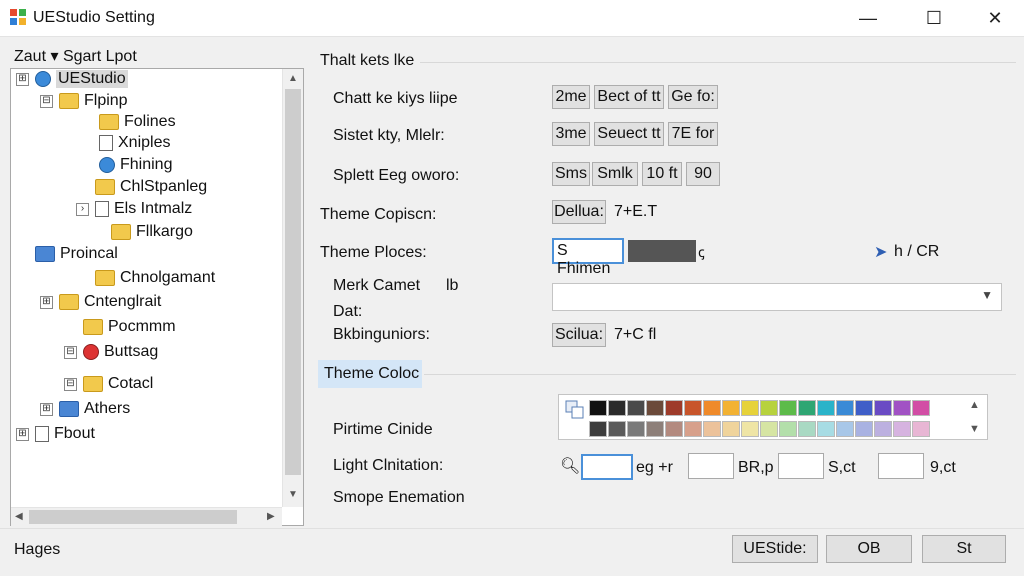 The width and height of the screenshot is (1024, 576). I want to click on color-palette: ▲ ▼, so click(773, 417).